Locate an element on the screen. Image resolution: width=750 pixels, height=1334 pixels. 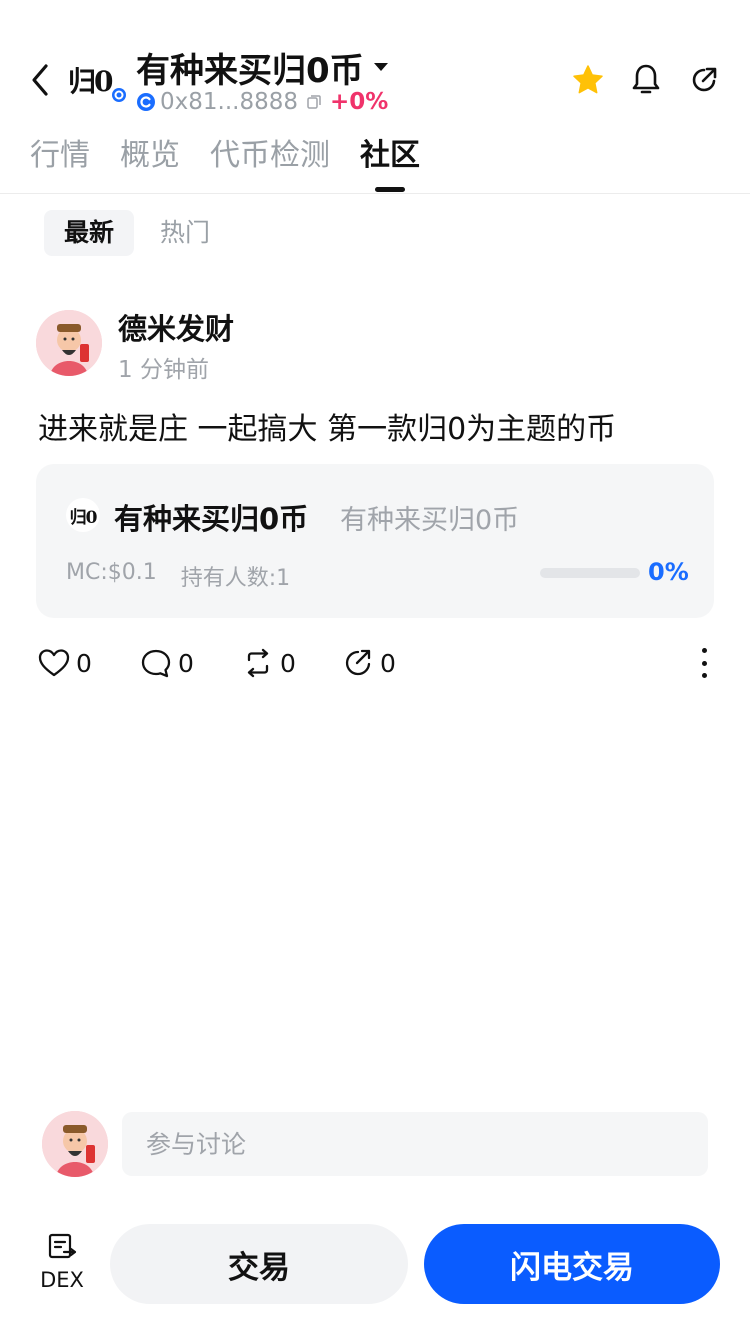
more-options-icon is located at coordinates (704, 663).